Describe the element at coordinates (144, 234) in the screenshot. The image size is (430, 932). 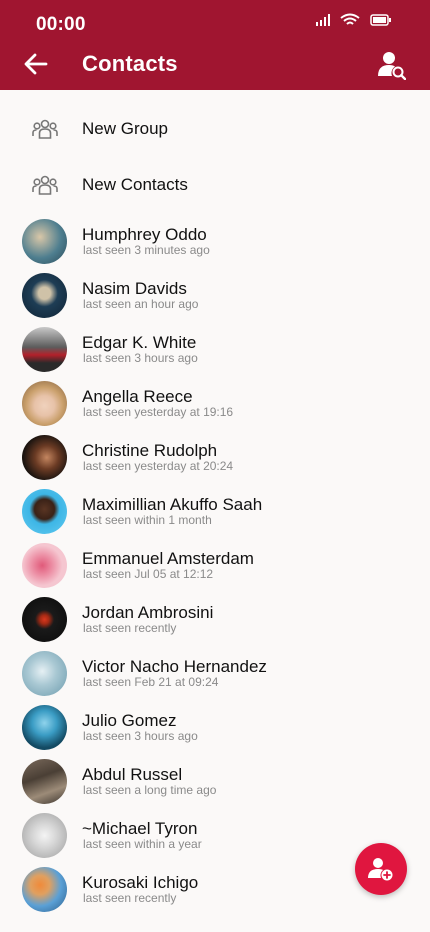
I see `contact-name: Humphrey Oddo` at that location.